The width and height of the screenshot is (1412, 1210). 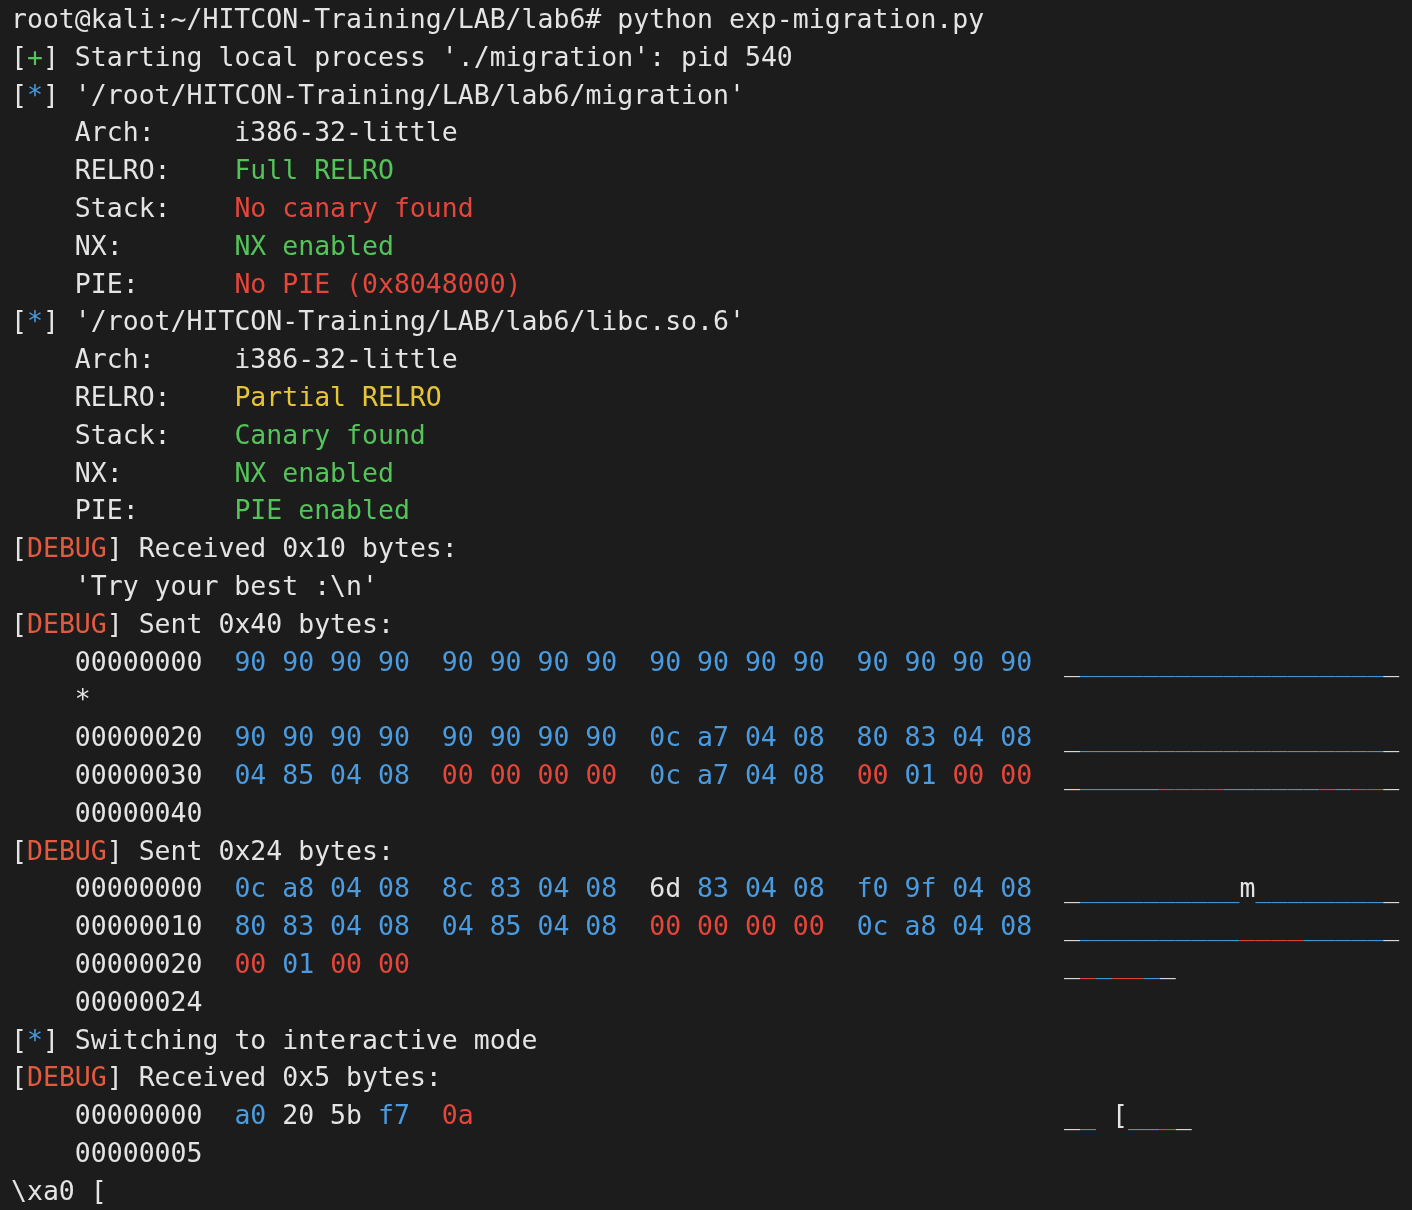 What do you see at coordinates (736, 661) in the screenshot?
I see `terminal-line: 00000000 90 90 90 90 90 90 90 90 90 90 90 90 90 90 90 90 _____________________` at bounding box center [736, 661].